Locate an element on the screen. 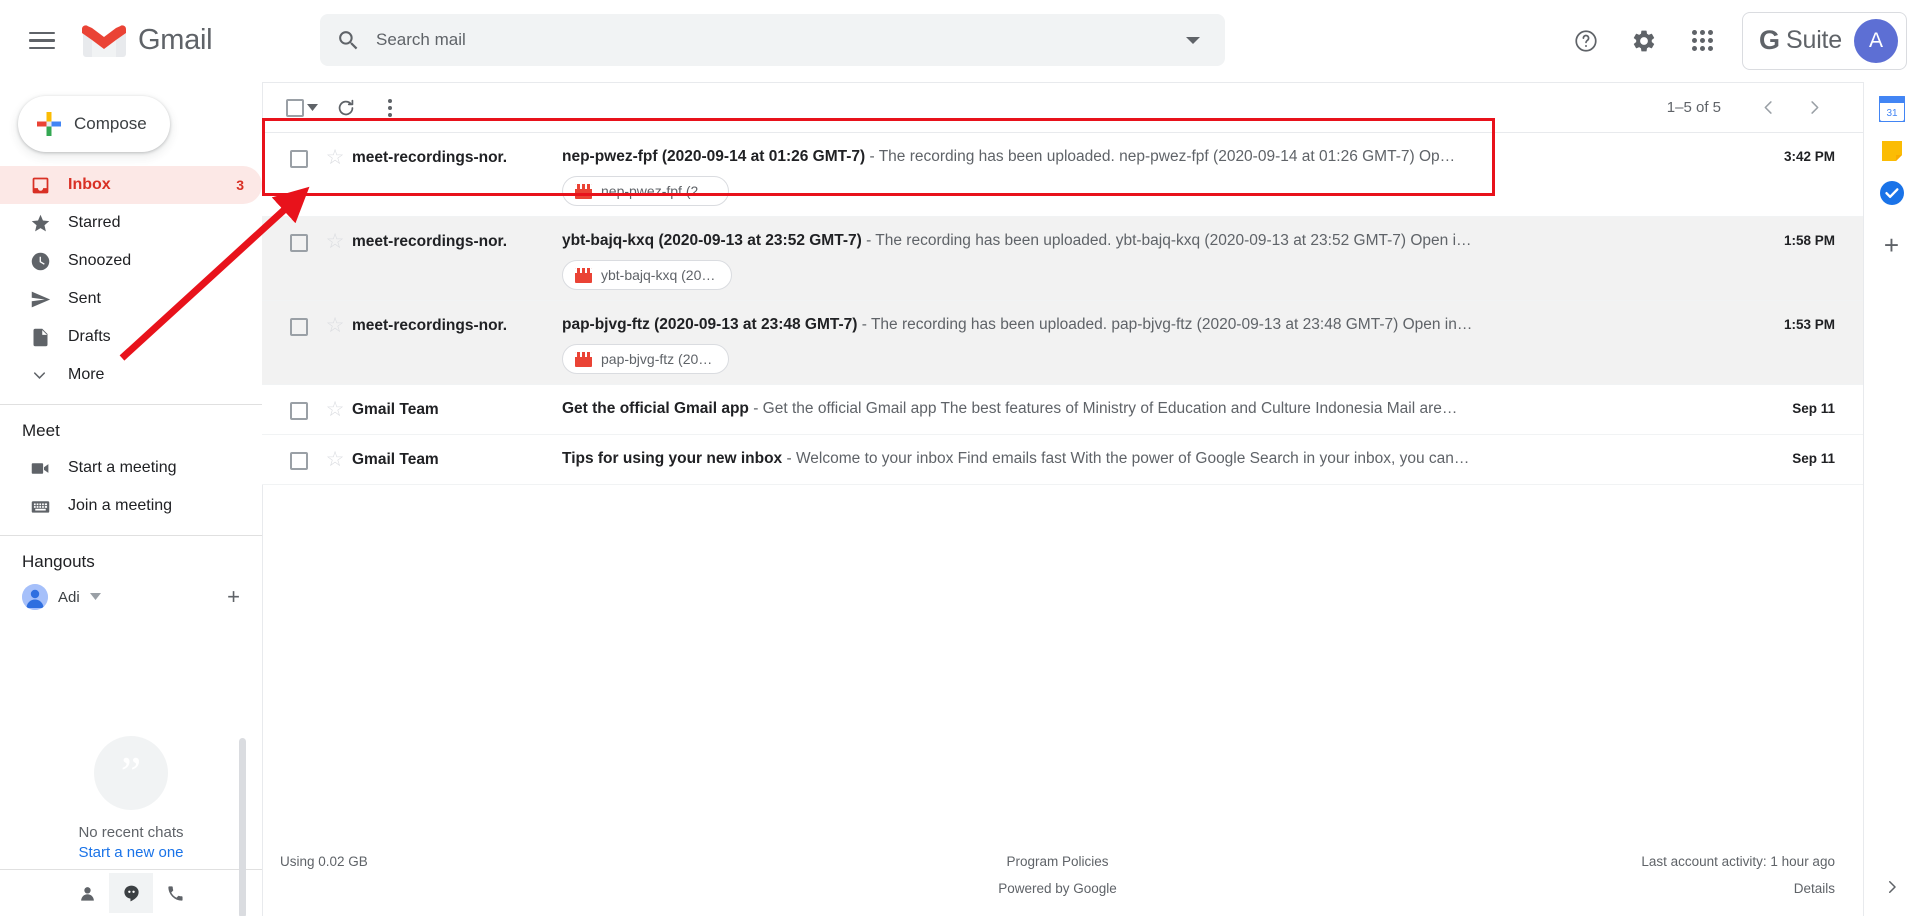 The height and width of the screenshot is (916, 1919). plus-icon: + is located at coordinates (233, 597).